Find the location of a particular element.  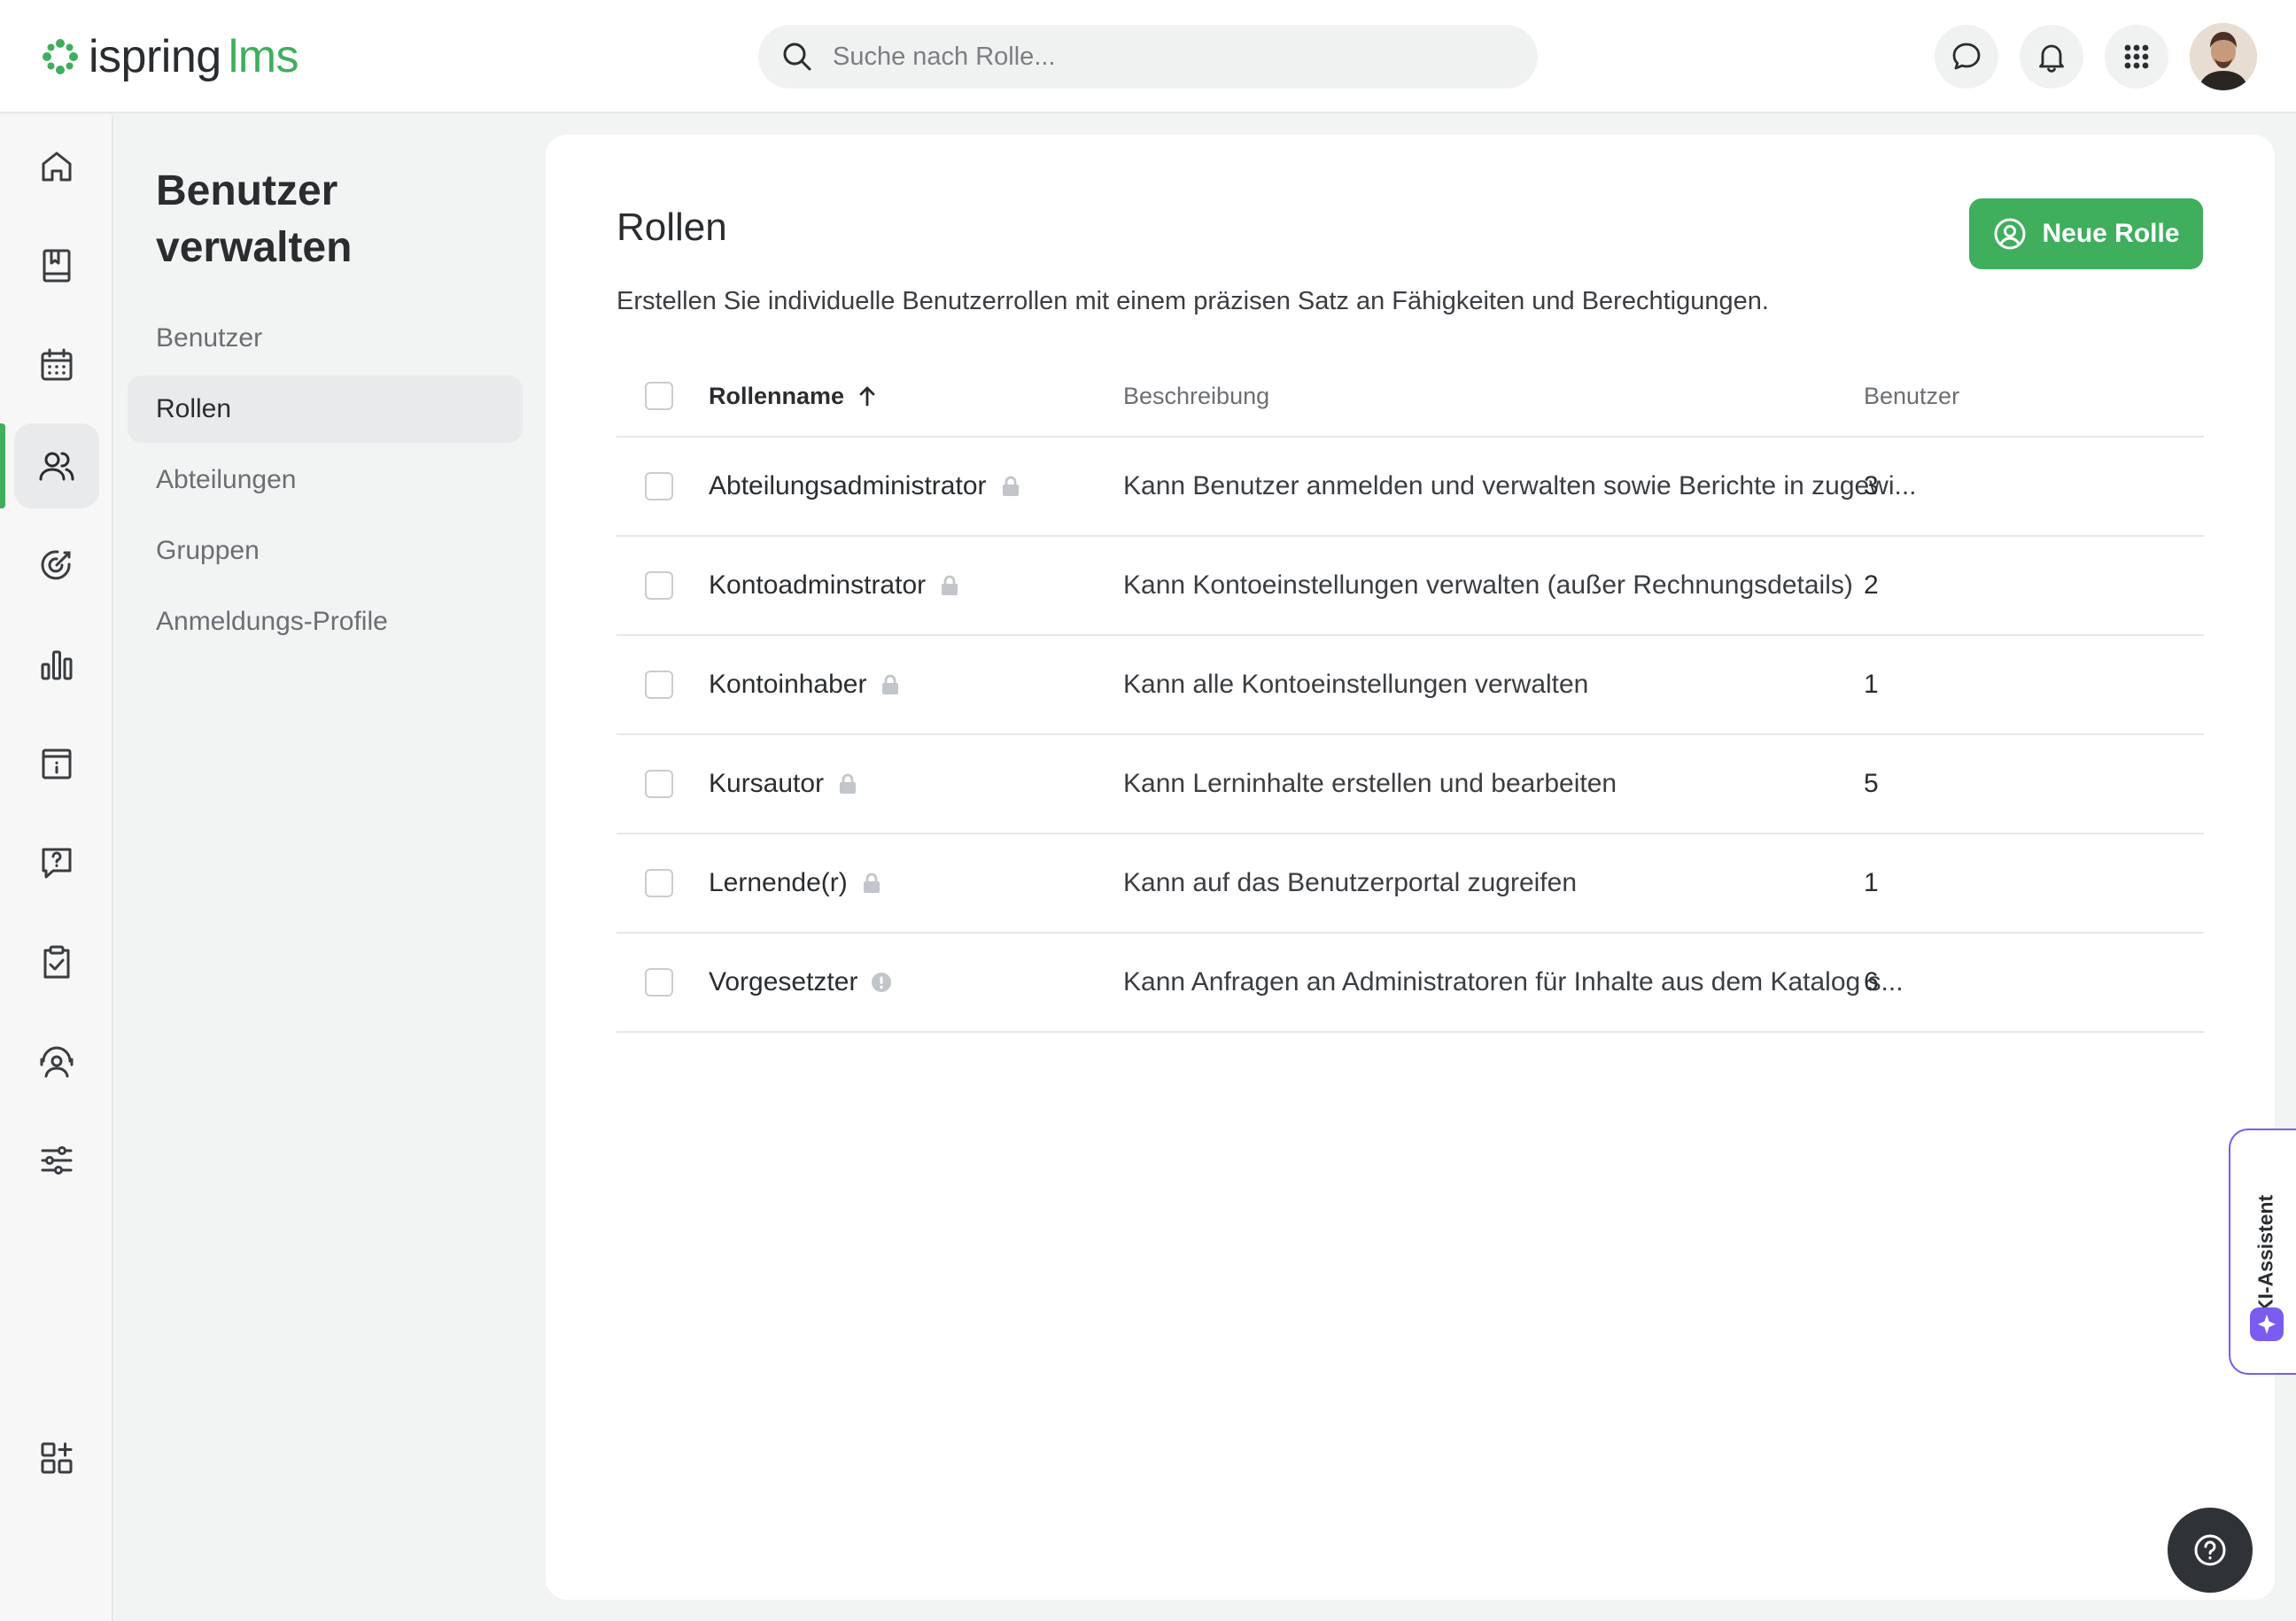

search-bar is located at coordinates (1148, 57).